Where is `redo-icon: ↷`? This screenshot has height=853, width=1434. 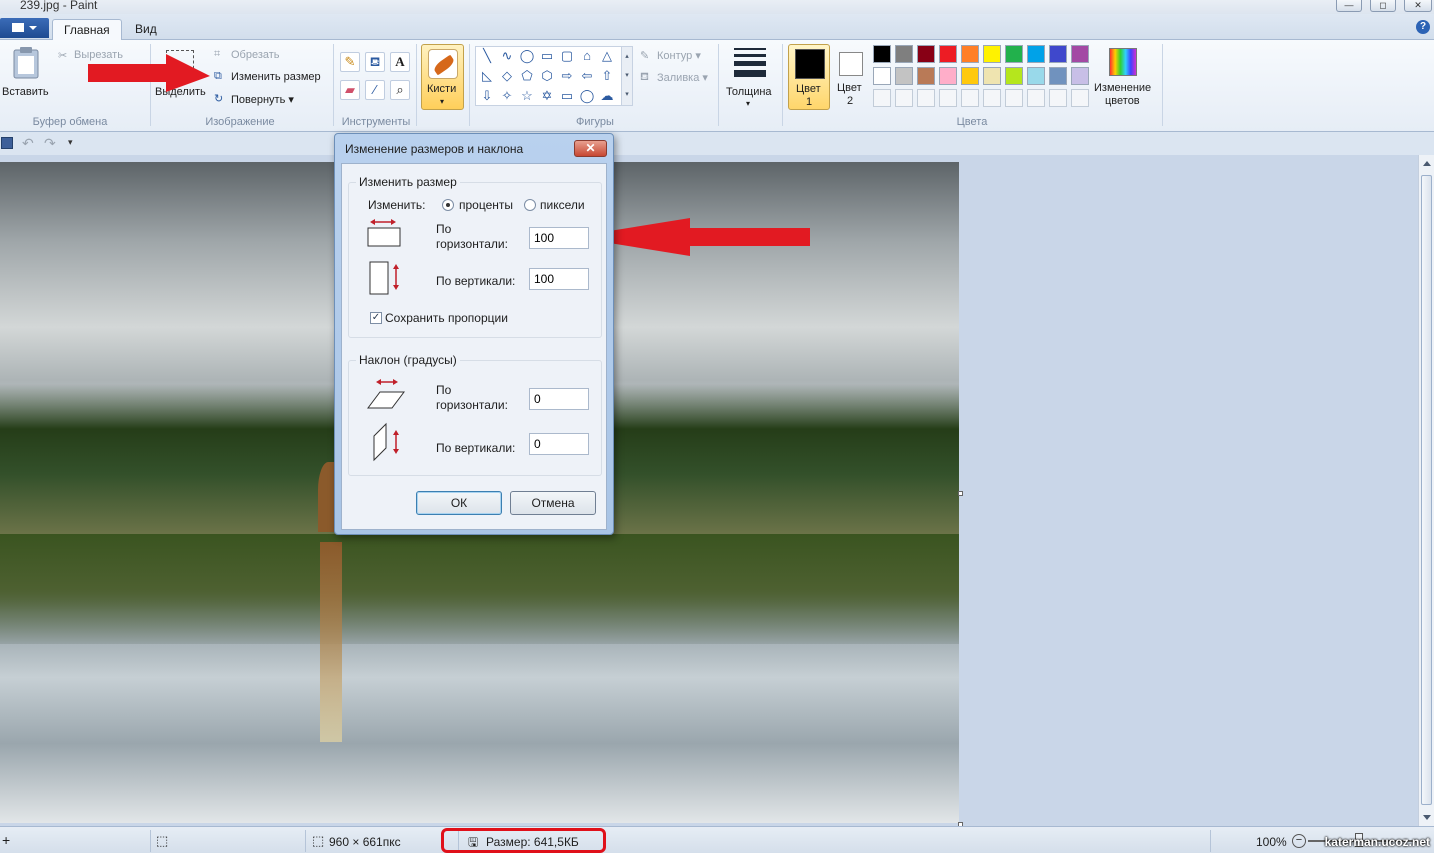
redo-icon: ↷ is located at coordinates (50, 143).